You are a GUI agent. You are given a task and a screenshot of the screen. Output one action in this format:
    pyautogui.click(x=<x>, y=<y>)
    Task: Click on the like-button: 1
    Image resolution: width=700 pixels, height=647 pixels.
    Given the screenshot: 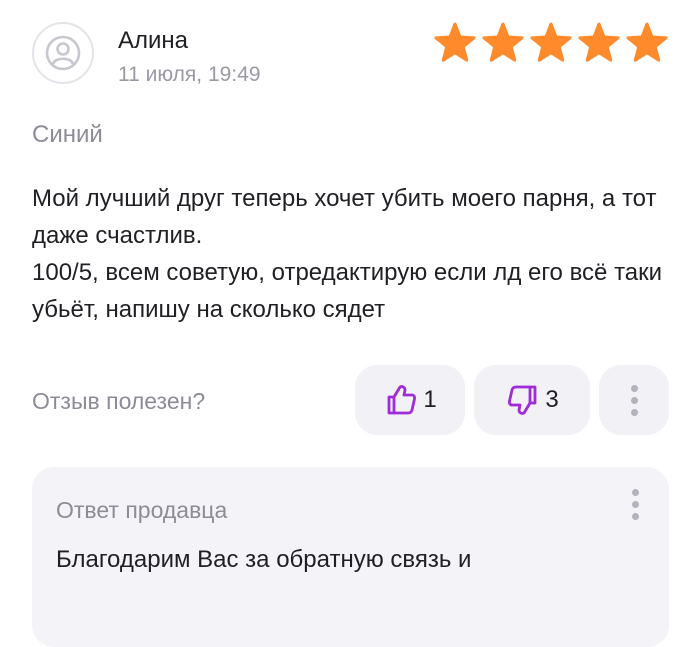 What is the action you would take?
    pyautogui.click(x=410, y=400)
    